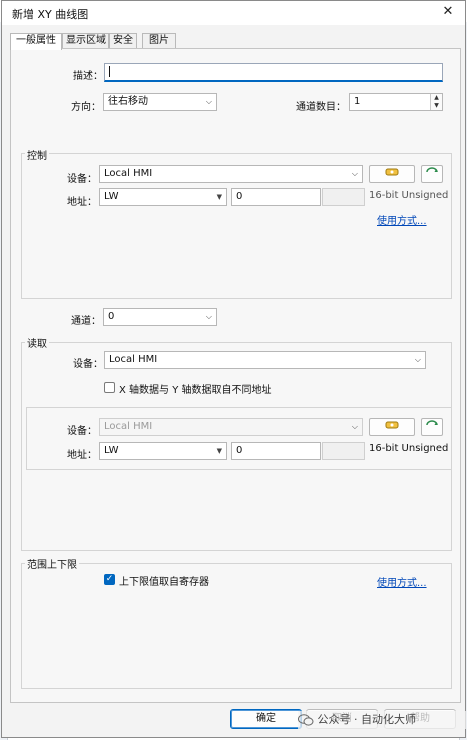  I want to click on read-sub-address-extra, so click(343, 451).